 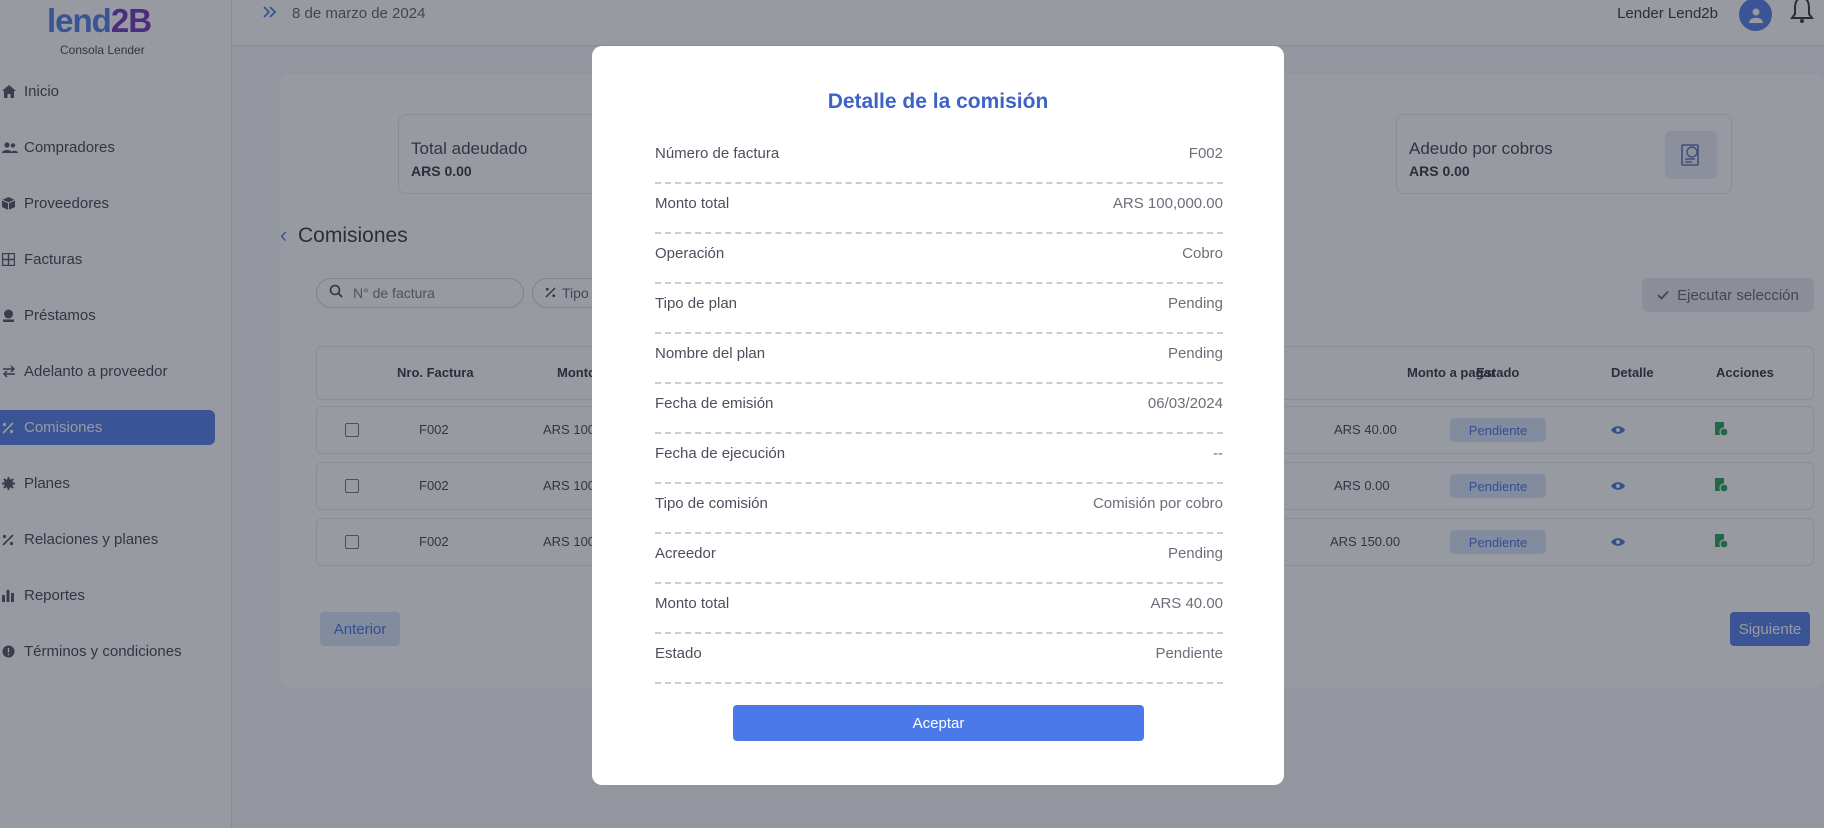 I want to click on detail-row: Tipo de plan Pending, so click(x=939, y=309).